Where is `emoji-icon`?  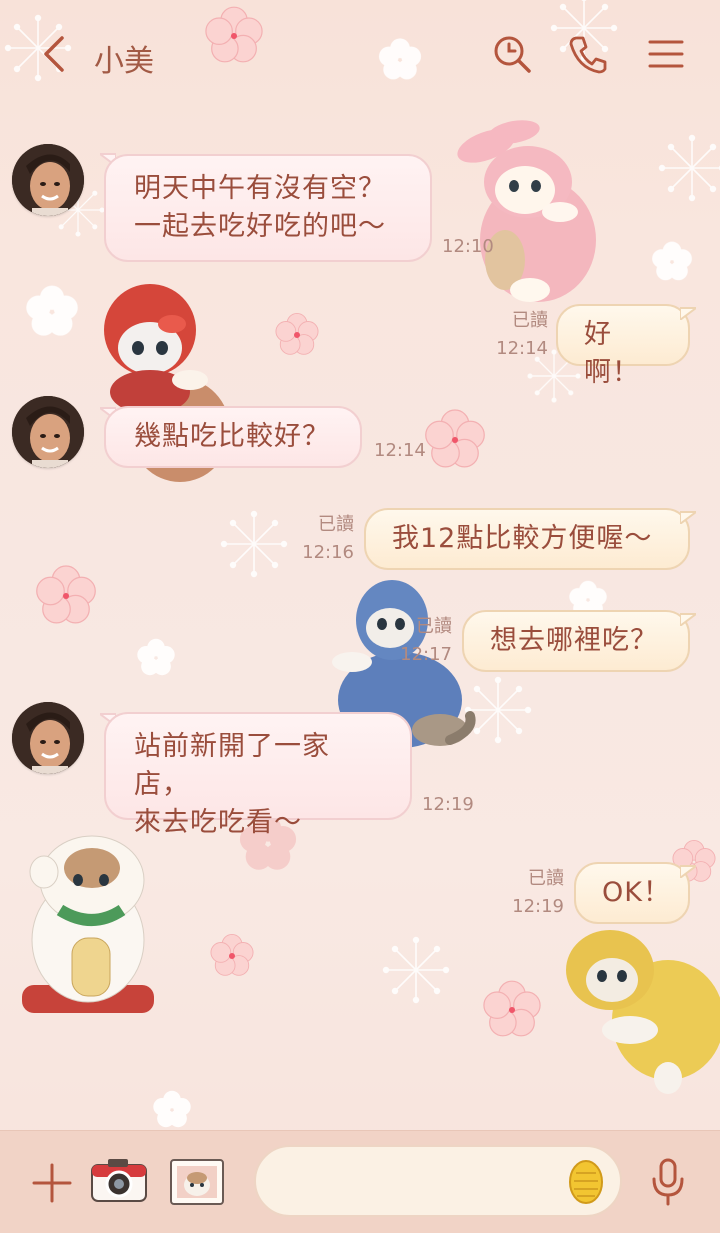 emoji-icon is located at coordinates (586, 1182).